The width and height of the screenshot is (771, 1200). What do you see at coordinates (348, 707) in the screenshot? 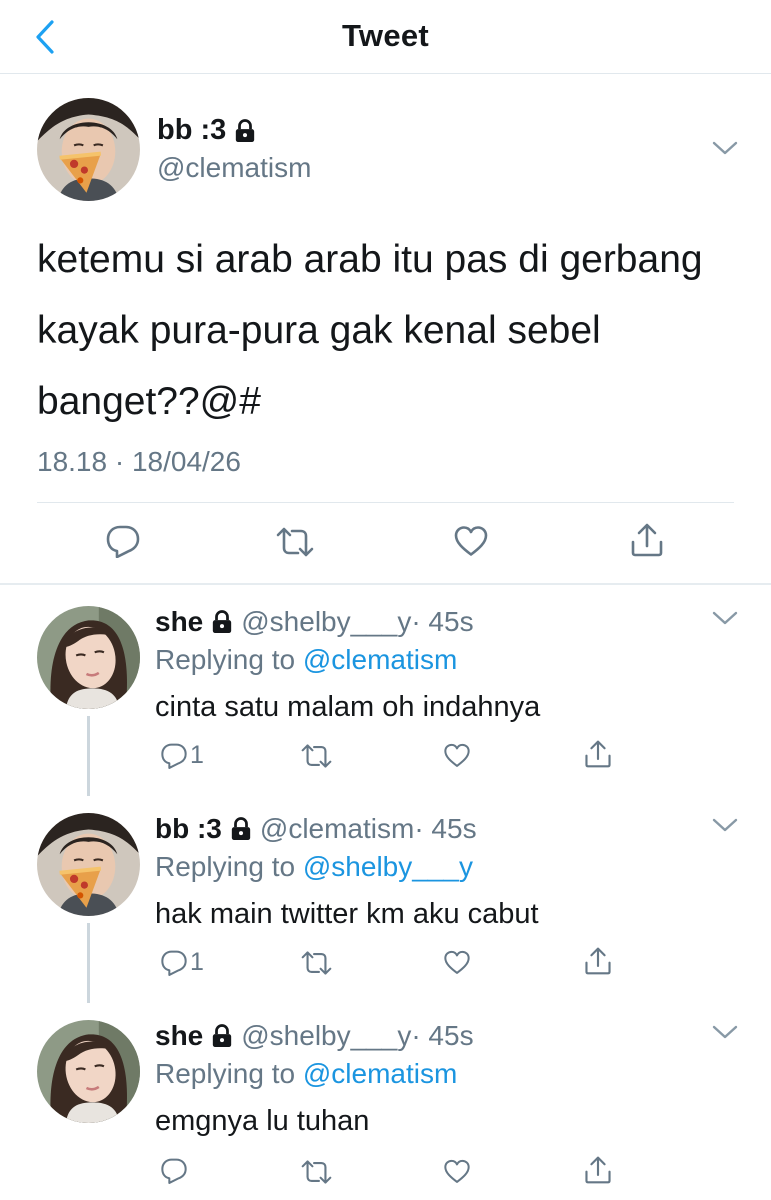
I see `reply-text: cinta satu malam oh indahnya` at bounding box center [348, 707].